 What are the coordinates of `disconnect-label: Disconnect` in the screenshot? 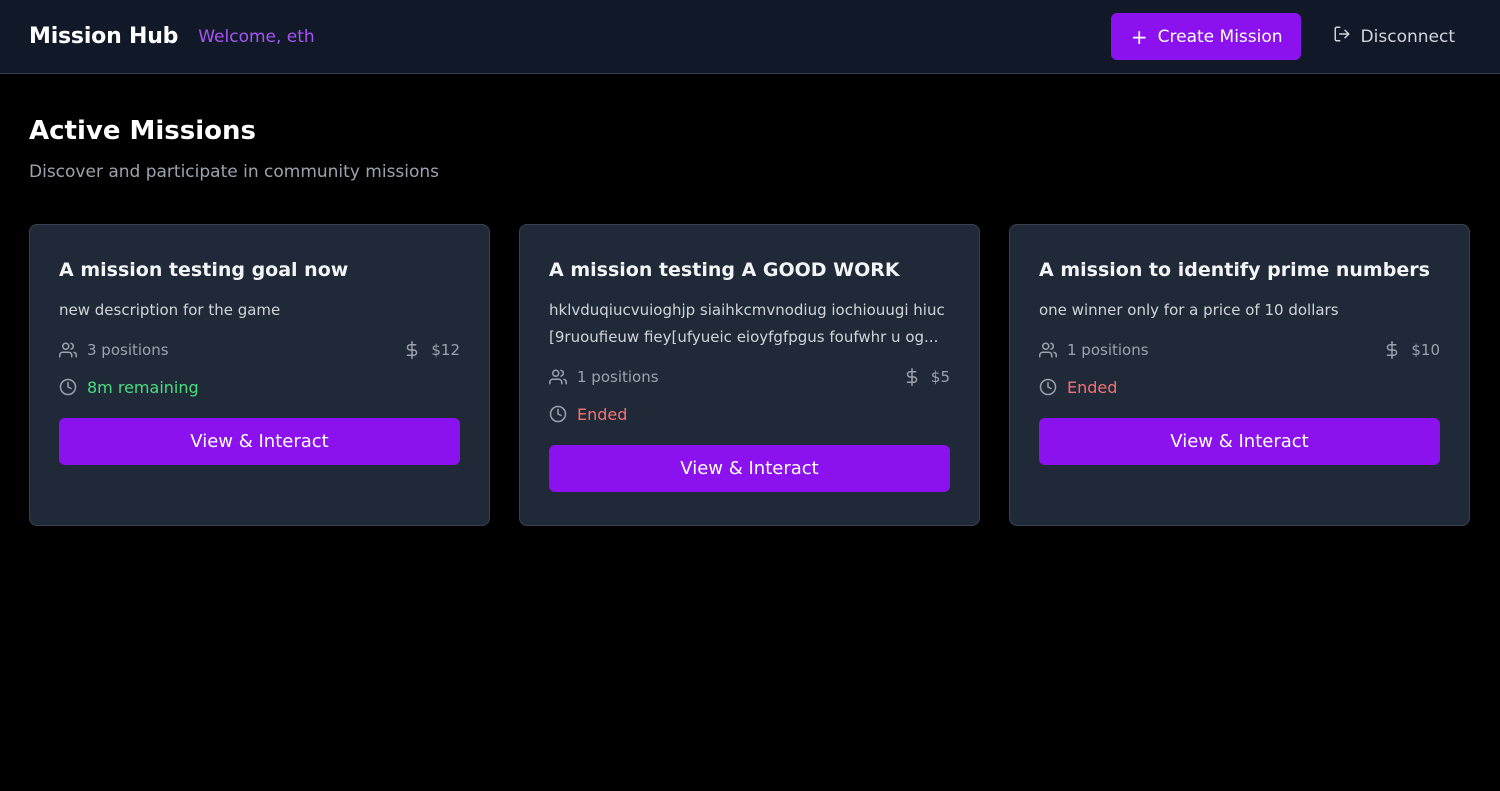 It's located at (1407, 36).